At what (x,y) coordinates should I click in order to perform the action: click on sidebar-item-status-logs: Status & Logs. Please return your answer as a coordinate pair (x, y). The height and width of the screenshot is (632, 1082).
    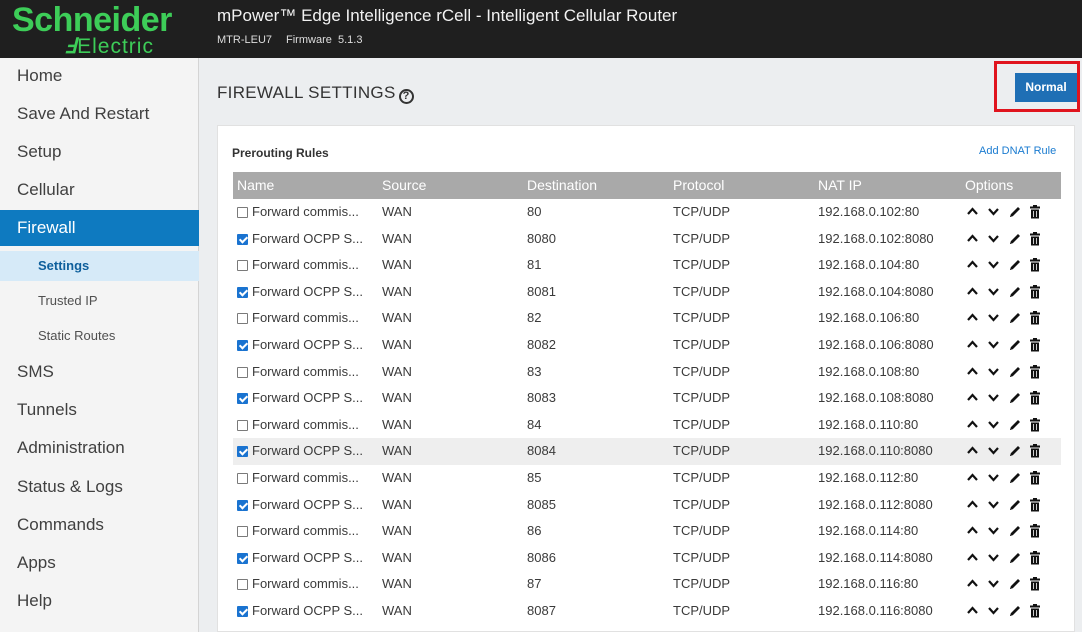
    Looking at the image, I should click on (99, 487).